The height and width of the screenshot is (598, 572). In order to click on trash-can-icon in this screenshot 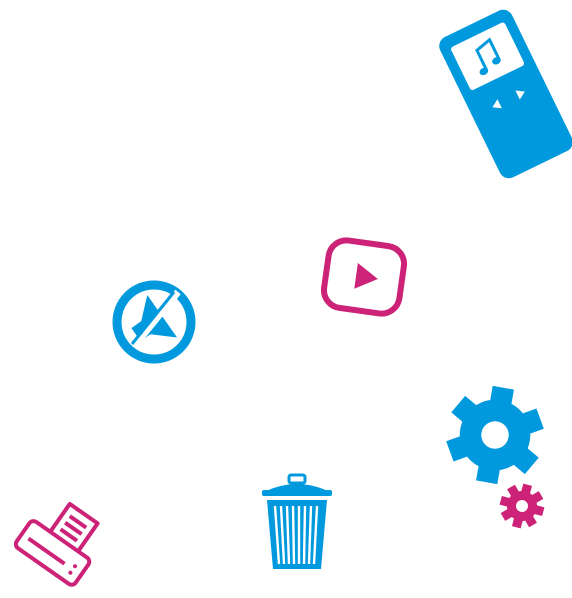, I will do `click(297, 522)`.